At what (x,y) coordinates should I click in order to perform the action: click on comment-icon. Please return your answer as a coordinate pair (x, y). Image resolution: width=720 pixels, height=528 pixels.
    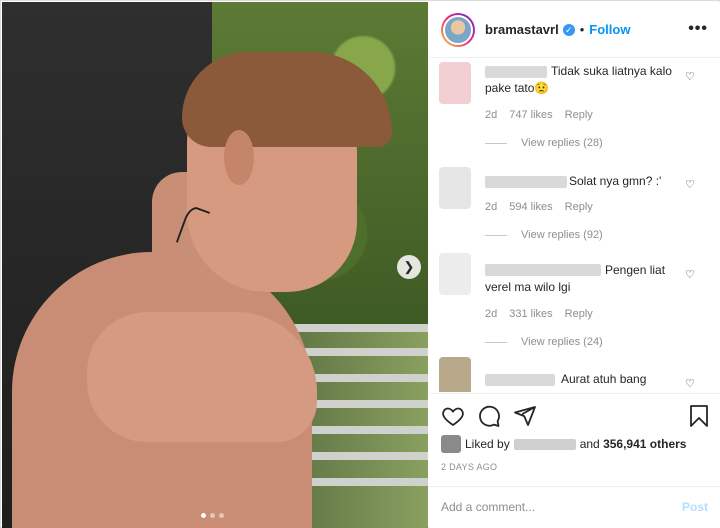
    Looking at the image, I should click on (489, 416).